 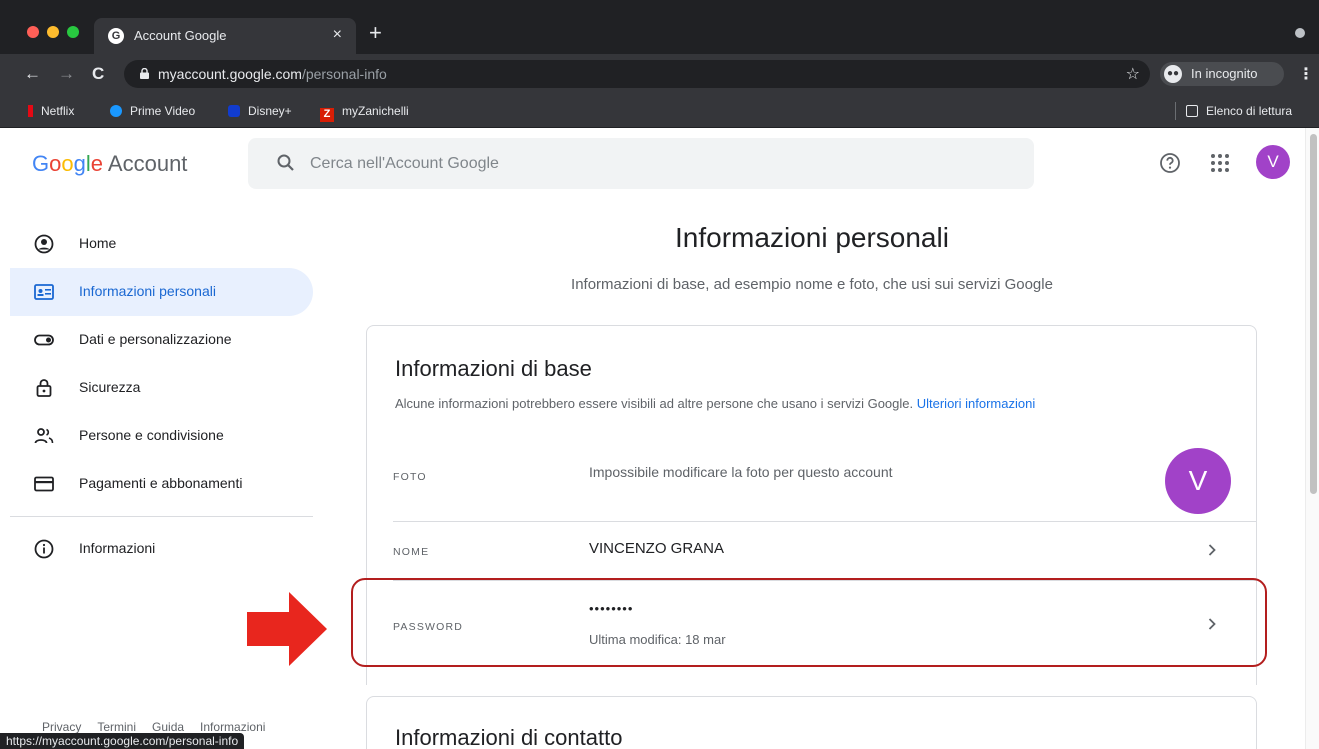 I want to click on new-tab-button: +, so click(x=375, y=33).